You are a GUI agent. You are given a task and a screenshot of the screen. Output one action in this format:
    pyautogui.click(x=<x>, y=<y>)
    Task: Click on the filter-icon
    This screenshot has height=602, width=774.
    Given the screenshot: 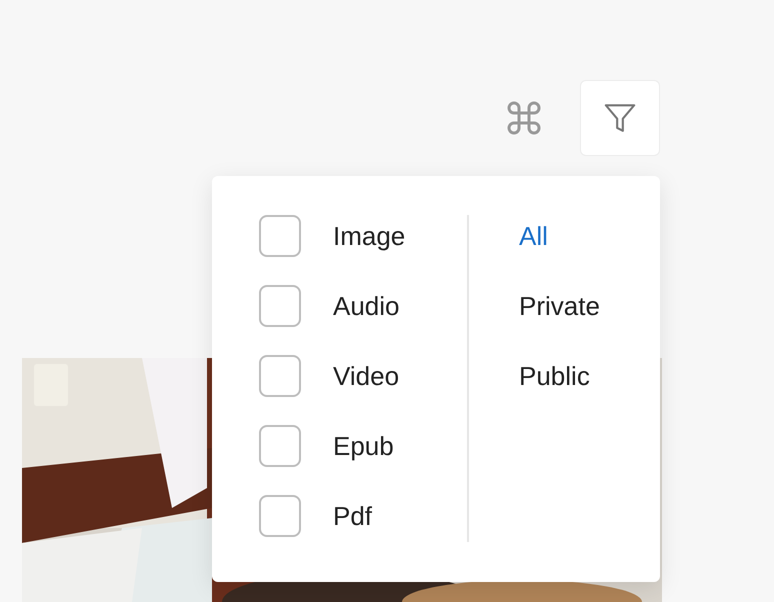 What is the action you would take?
    pyautogui.click(x=620, y=118)
    